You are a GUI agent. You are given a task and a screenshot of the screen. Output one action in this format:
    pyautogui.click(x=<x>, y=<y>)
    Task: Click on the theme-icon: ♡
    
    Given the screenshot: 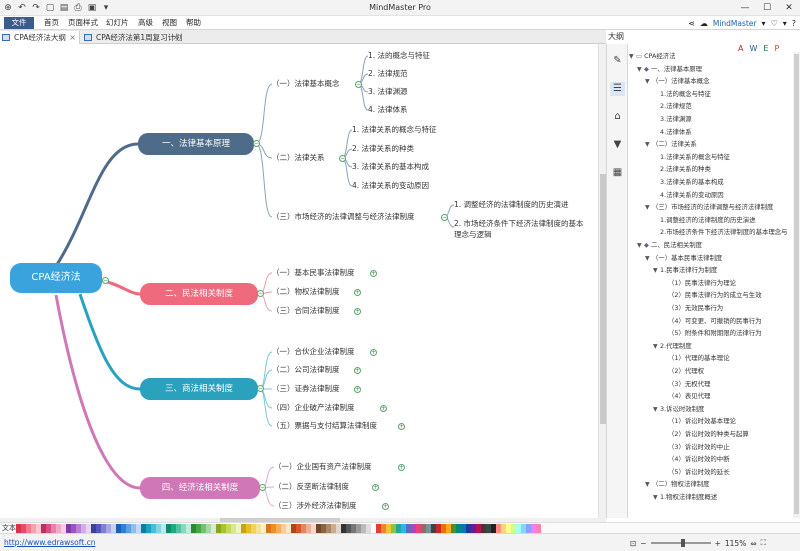 What is the action you would take?
    pyautogui.click(x=774, y=23)
    